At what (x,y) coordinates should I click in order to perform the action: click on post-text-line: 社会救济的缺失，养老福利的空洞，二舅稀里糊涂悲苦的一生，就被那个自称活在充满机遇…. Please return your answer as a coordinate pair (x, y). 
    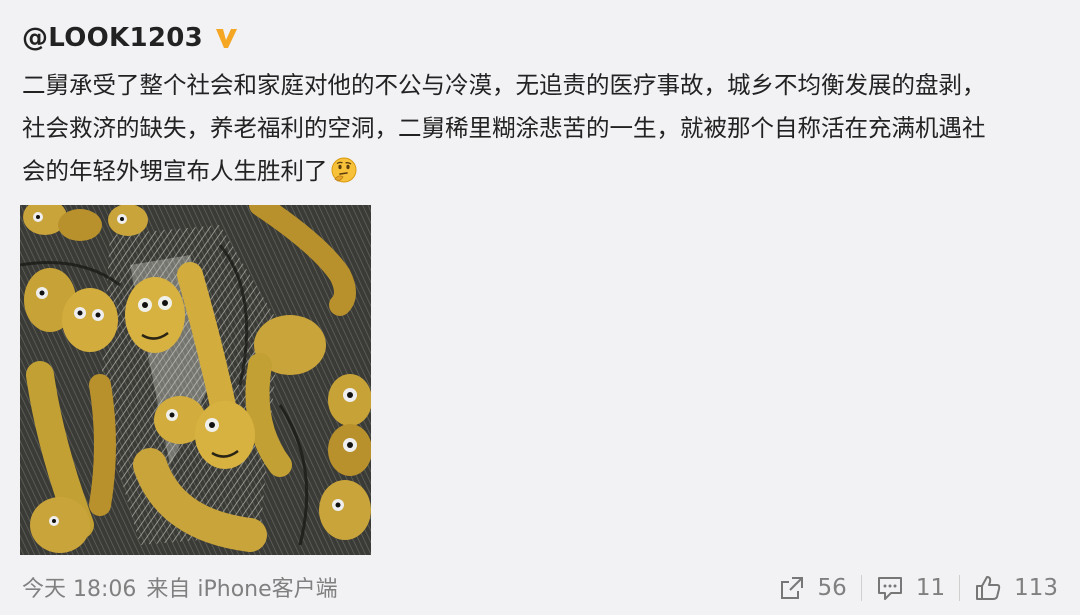
    Looking at the image, I should click on (504, 128).